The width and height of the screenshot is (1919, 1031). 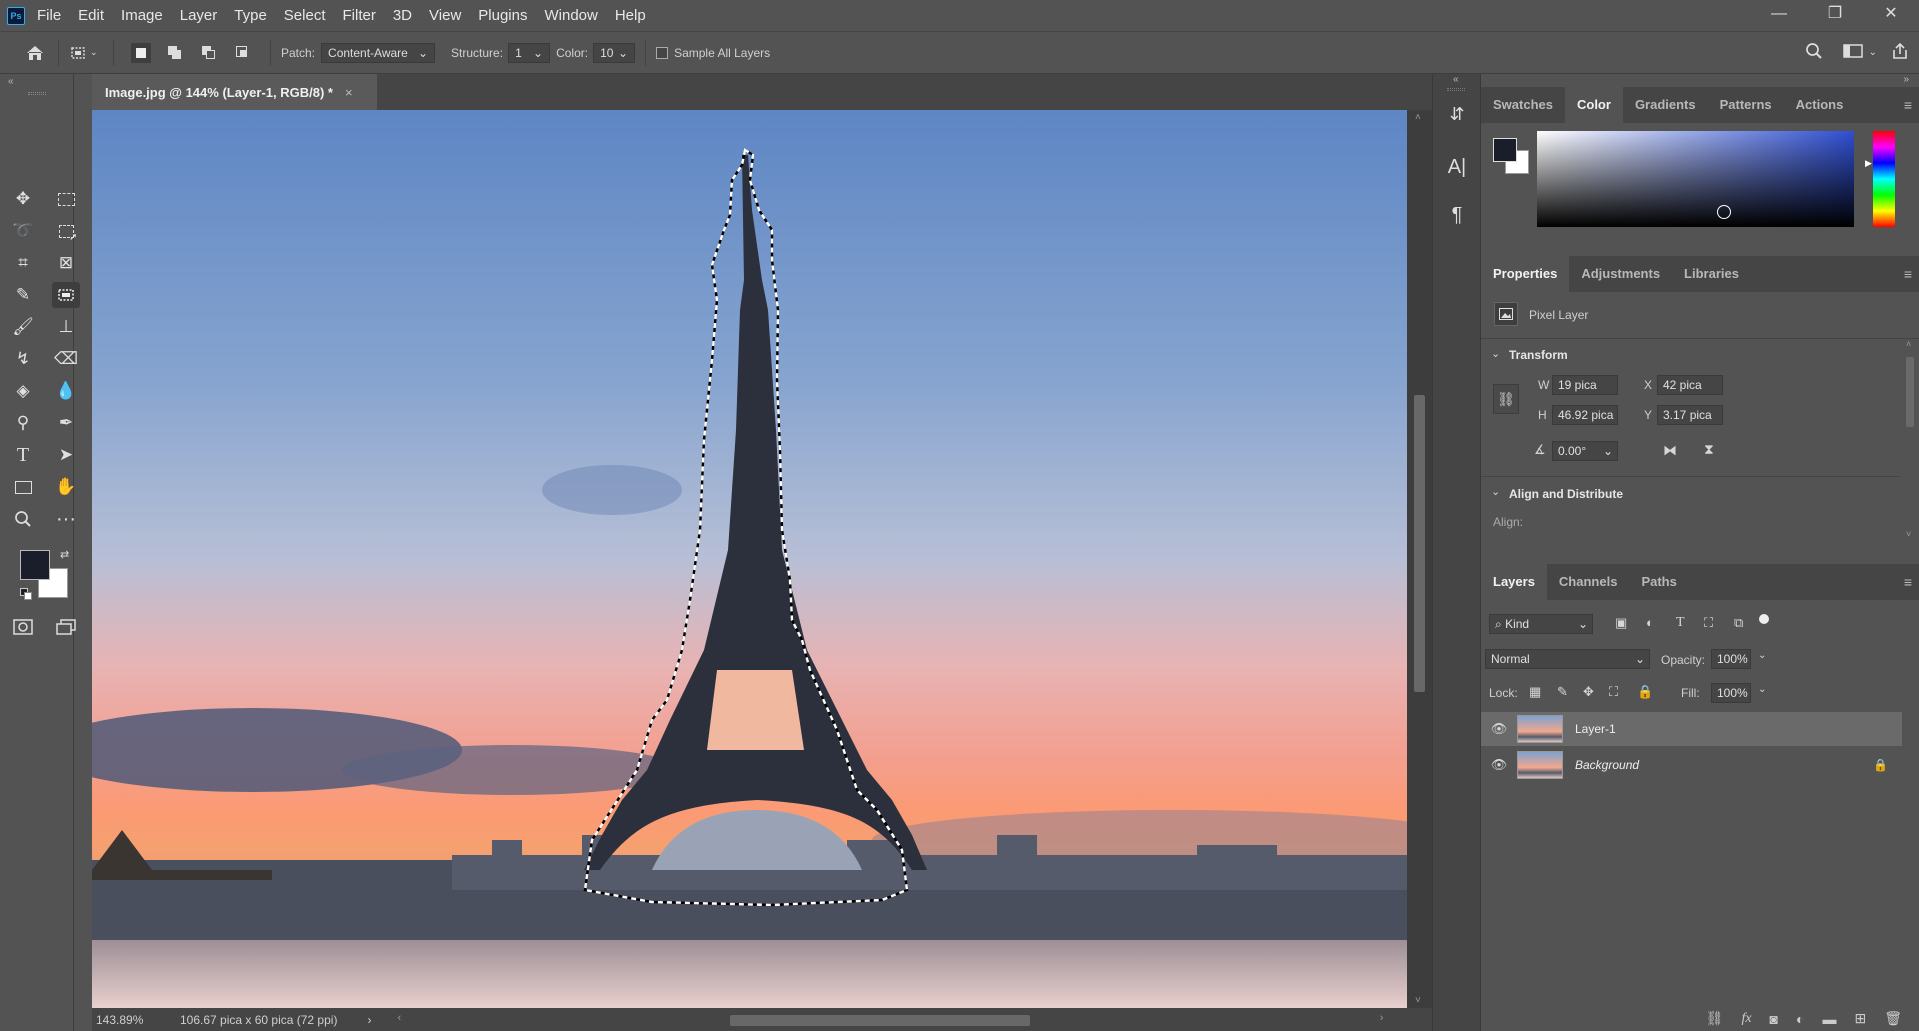 I want to click on tab-patterns: Patterns, so click(x=1746, y=105).